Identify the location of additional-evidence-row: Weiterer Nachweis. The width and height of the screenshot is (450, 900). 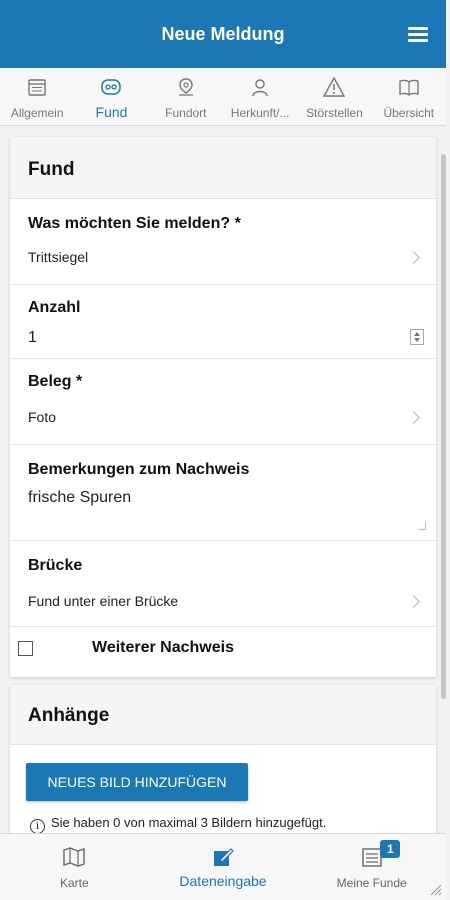
(223, 655).